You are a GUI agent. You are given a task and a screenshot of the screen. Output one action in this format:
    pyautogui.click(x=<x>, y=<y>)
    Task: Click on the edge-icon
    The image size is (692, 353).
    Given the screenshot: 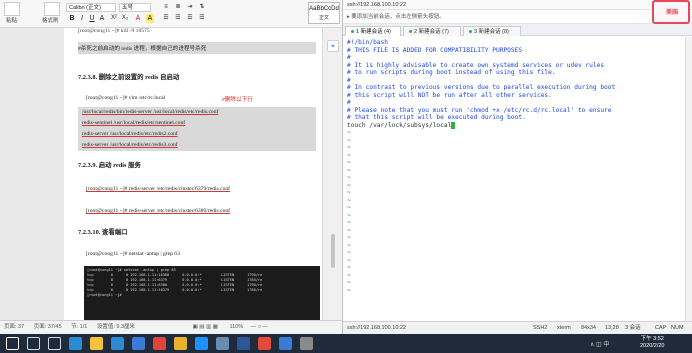 What is the action you would take?
    pyautogui.click(x=117, y=343)
    